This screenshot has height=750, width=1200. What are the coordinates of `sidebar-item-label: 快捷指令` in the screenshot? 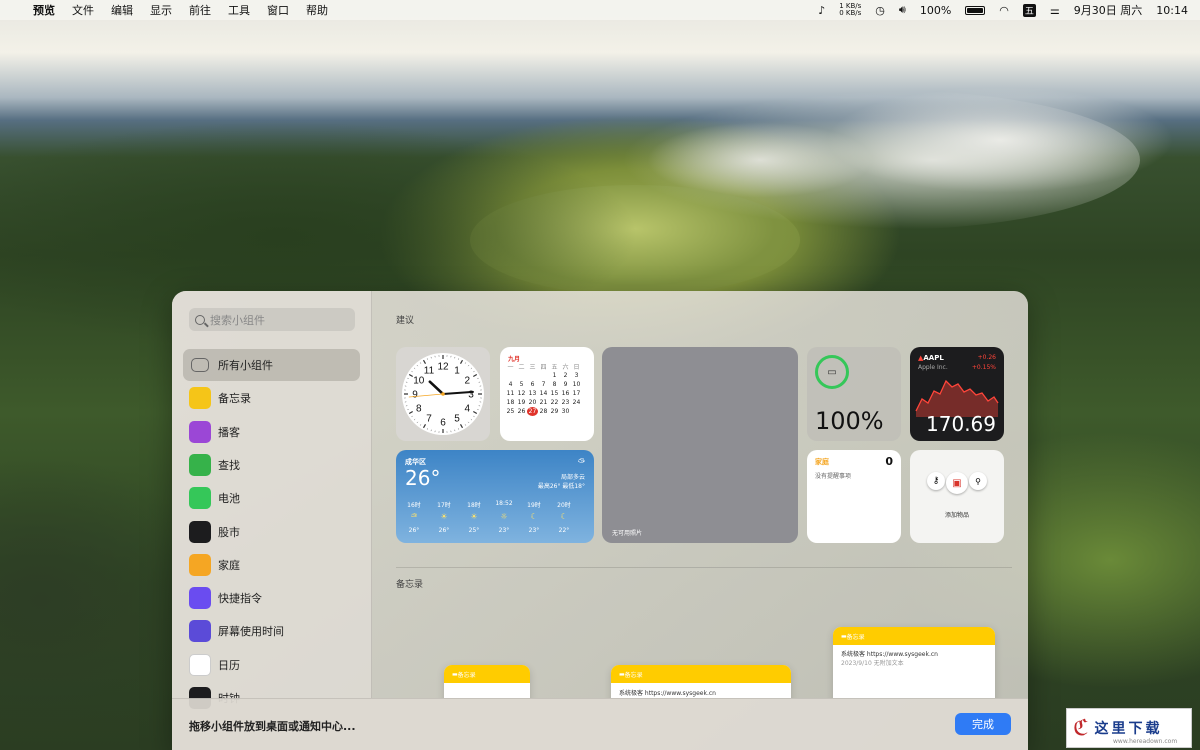 It's located at (240, 599).